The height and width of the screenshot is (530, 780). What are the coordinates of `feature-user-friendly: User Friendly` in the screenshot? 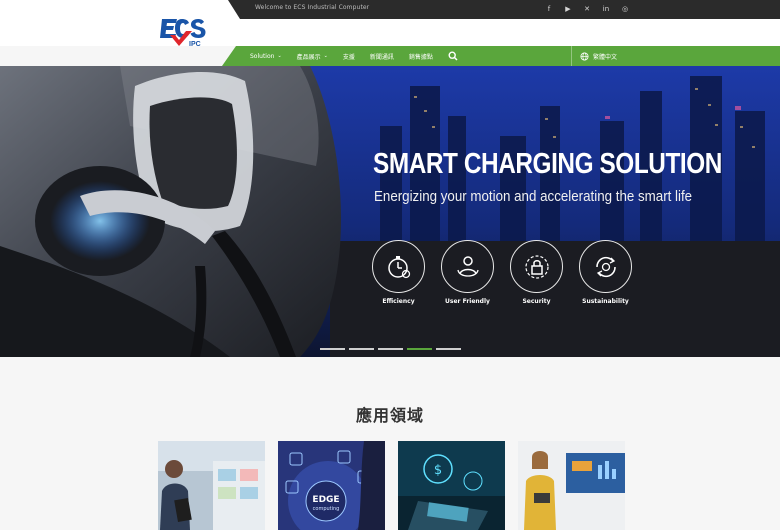 It's located at (467, 272).